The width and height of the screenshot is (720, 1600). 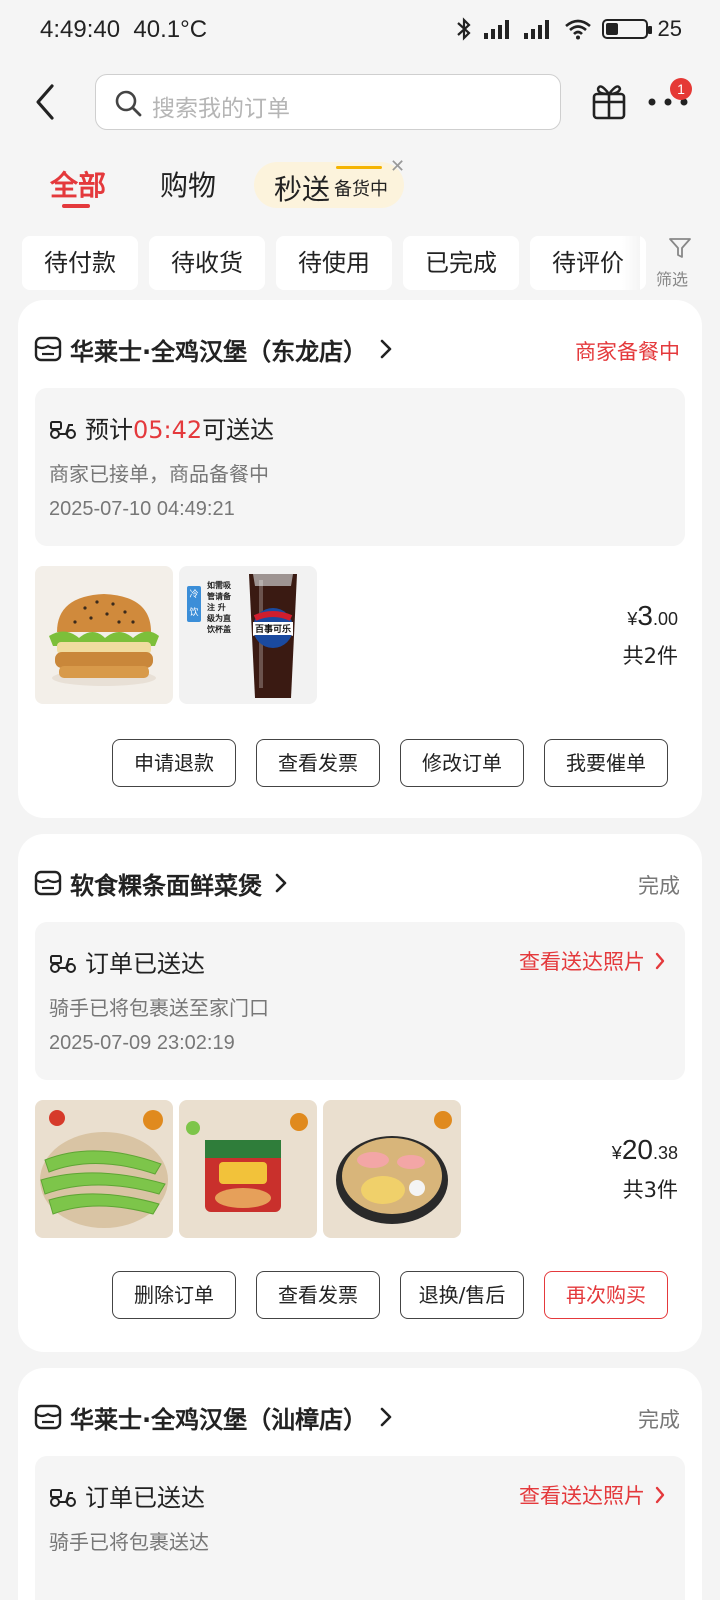 I want to click on filter-button-label: 筛选, so click(x=672, y=279).